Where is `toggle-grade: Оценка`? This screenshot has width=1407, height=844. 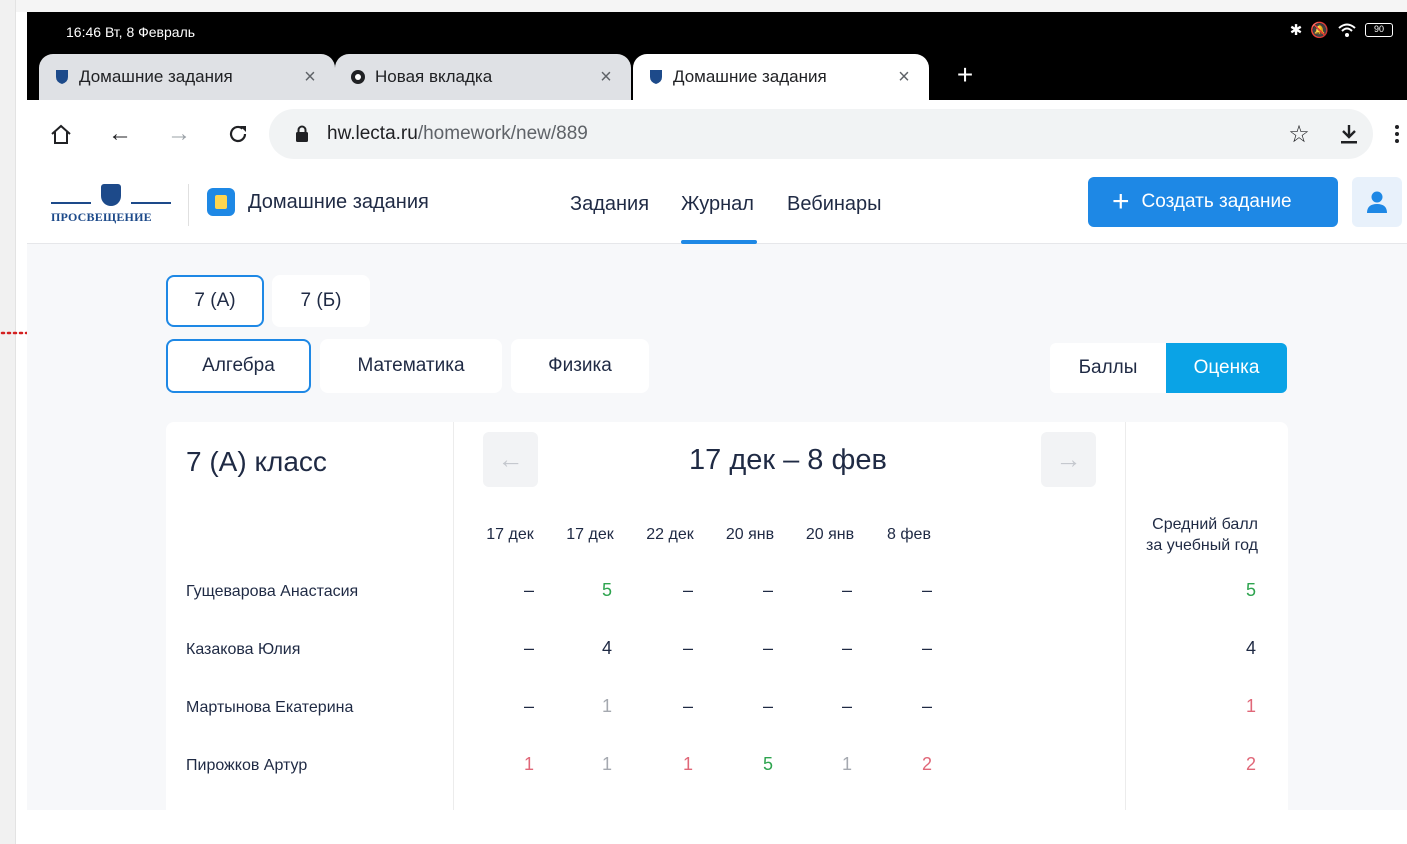 toggle-grade: Оценка is located at coordinates (1226, 368).